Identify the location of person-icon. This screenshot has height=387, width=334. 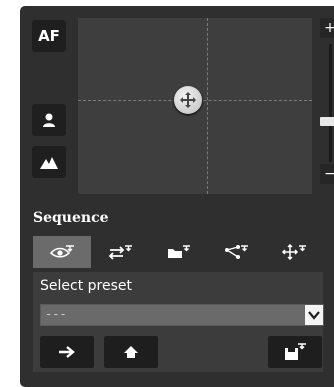
(49, 120).